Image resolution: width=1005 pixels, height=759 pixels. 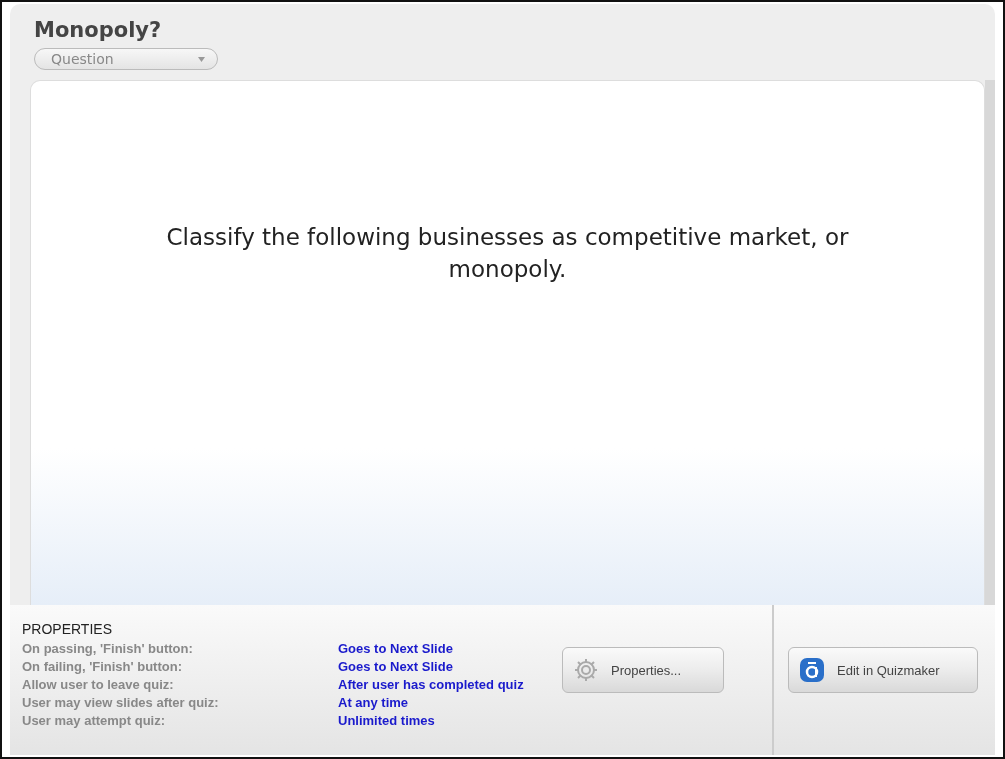 What do you see at coordinates (102, 667) in the screenshot?
I see `property-label: On failing, 'Finish' button:` at bounding box center [102, 667].